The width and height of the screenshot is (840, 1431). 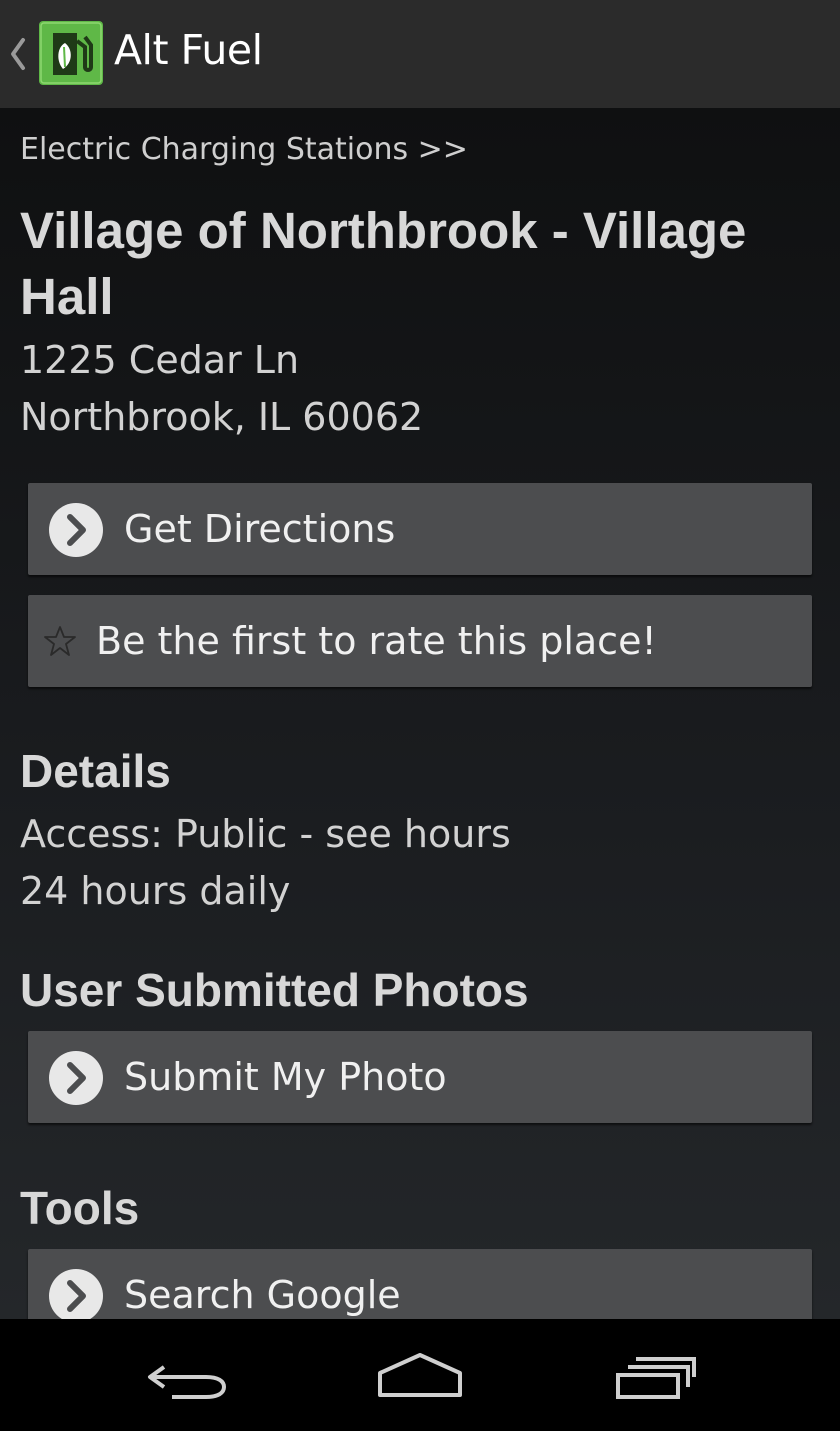 I want to click on app-title: Alt Fuel, so click(x=188, y=50).